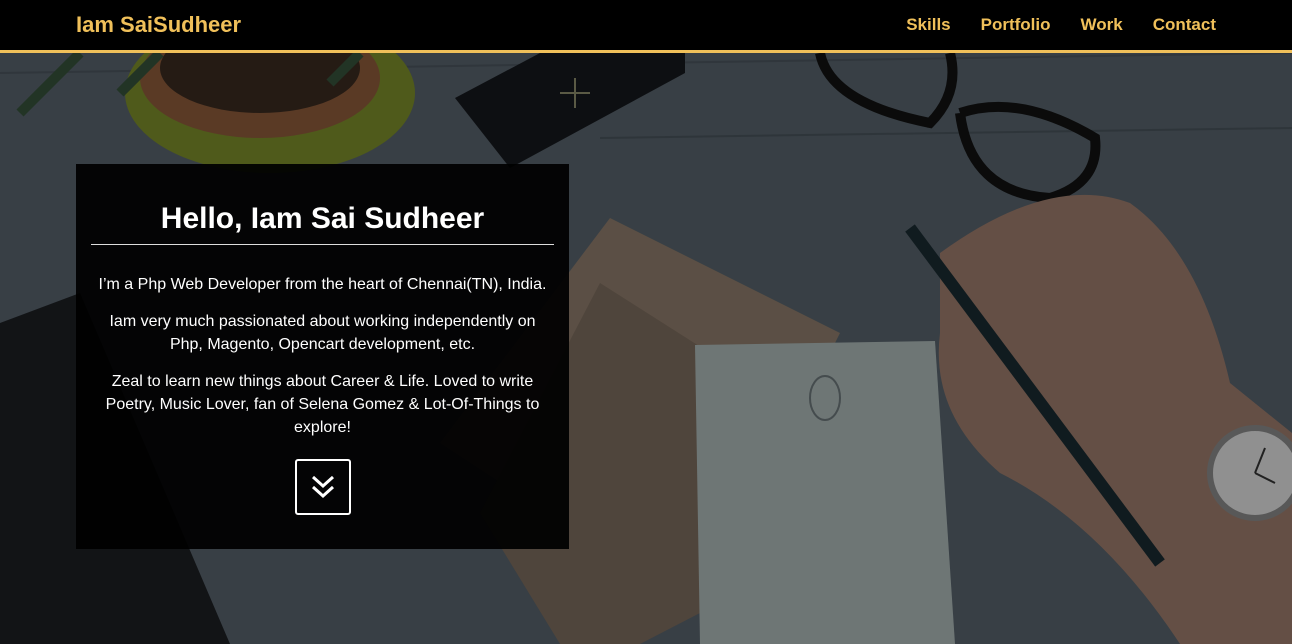 Image resolution: width=1292 pixels, height=644 pixels. What do you see at coordinates (1102, 25) in the screenshot?
I see `nav-link-work: Work` at bounding box center [1102, 25].